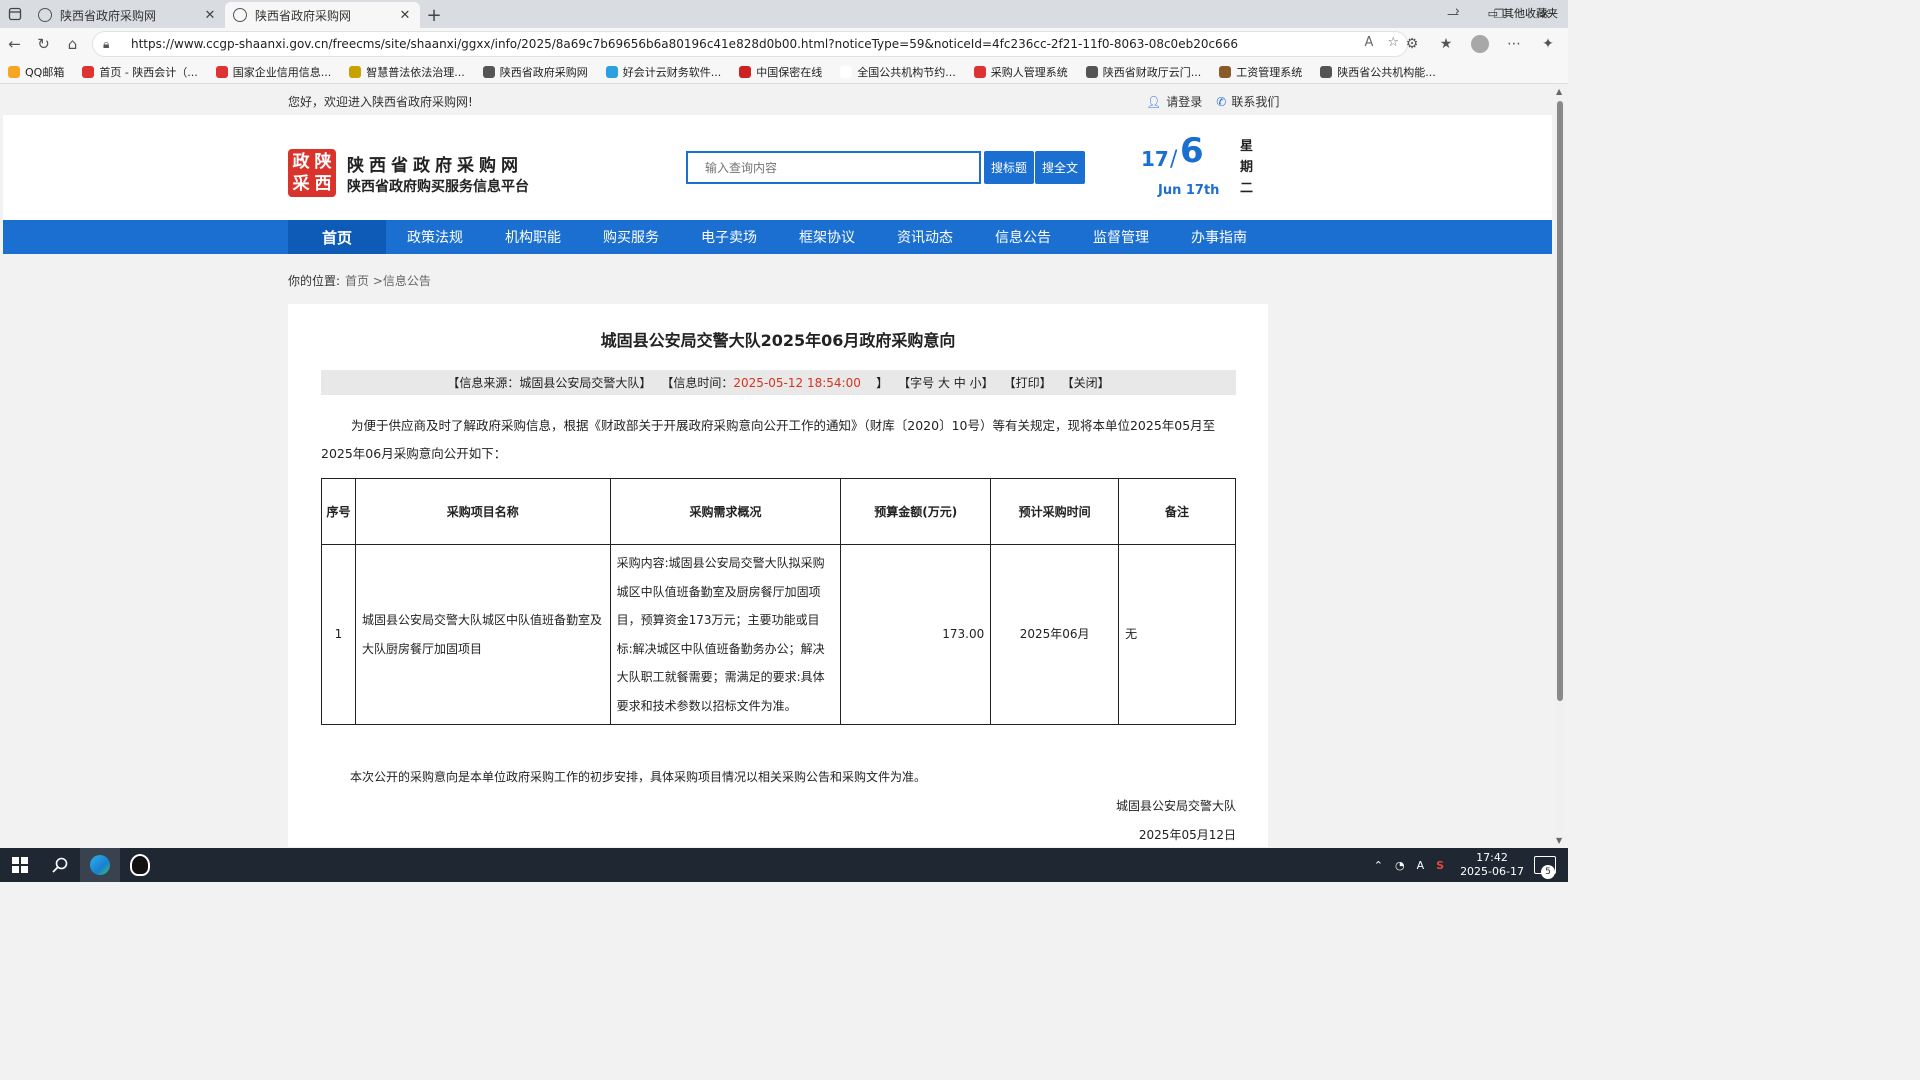  I want to click on profile-avatar-icon, so click(1480, 44).